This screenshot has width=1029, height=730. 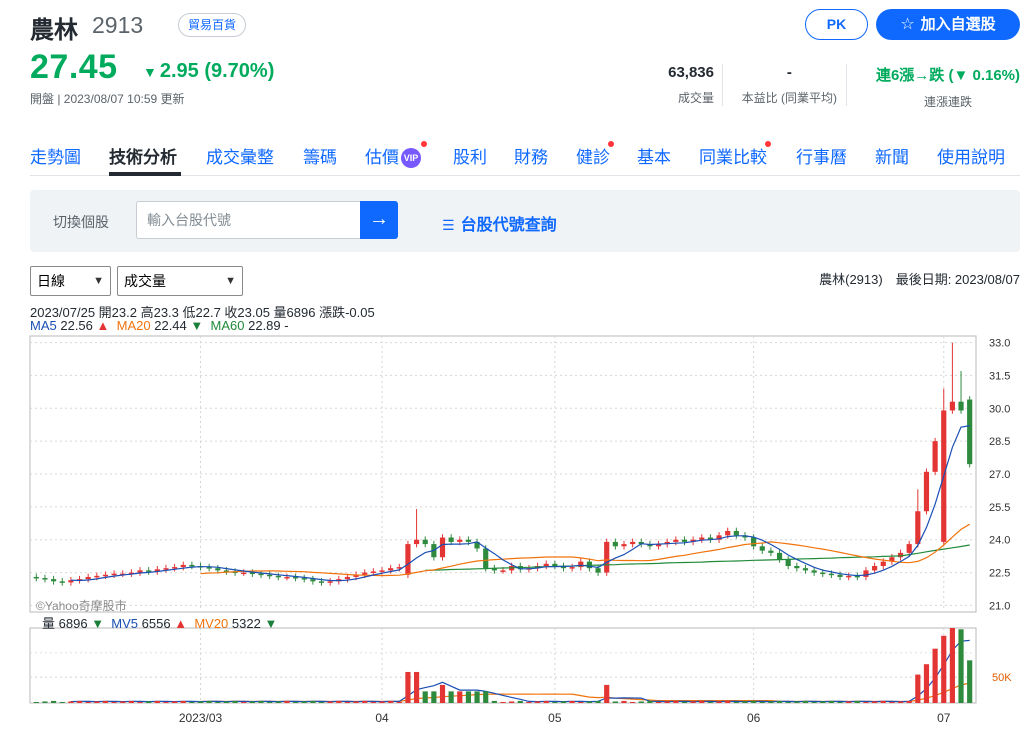 I want to click on mv5-label: MV5, so click(x=125, y=623).